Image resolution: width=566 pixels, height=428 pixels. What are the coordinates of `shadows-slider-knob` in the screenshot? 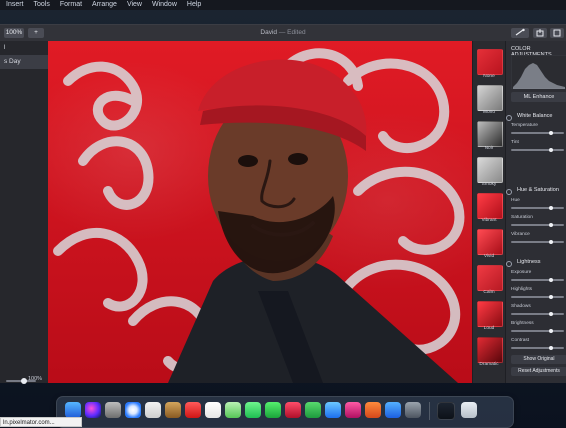 It's located at (551, 314).